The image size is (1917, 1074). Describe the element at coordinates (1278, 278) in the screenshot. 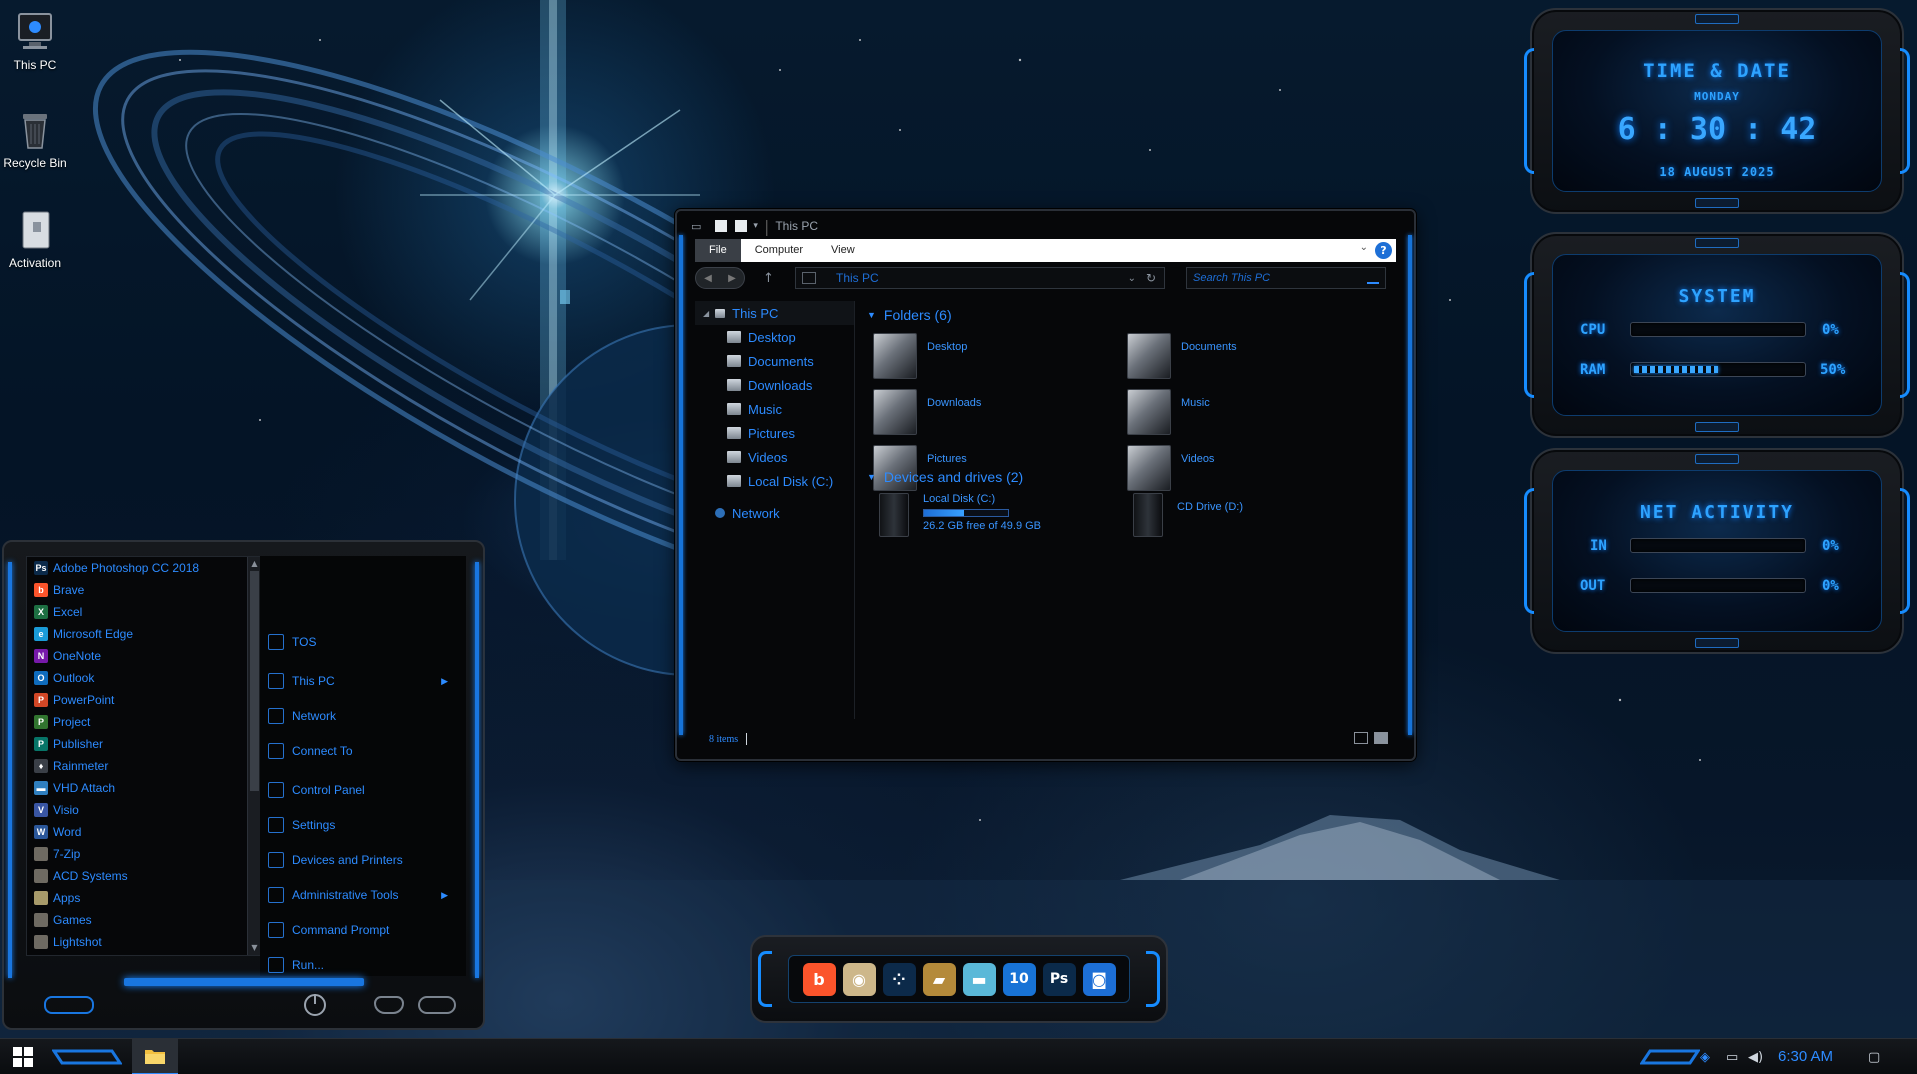

I see `search-input` at that location.